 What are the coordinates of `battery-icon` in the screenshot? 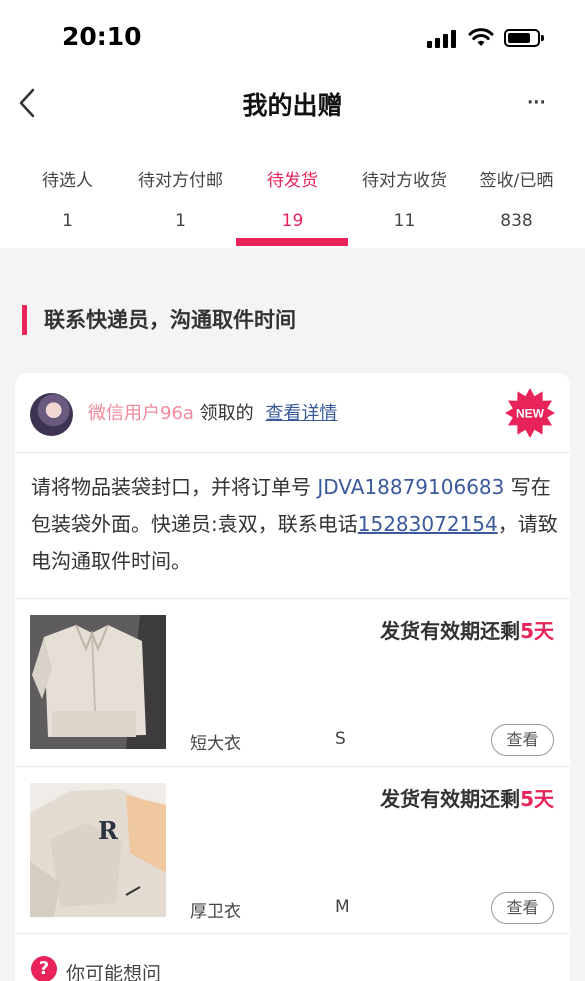 It's located at (524, 38).